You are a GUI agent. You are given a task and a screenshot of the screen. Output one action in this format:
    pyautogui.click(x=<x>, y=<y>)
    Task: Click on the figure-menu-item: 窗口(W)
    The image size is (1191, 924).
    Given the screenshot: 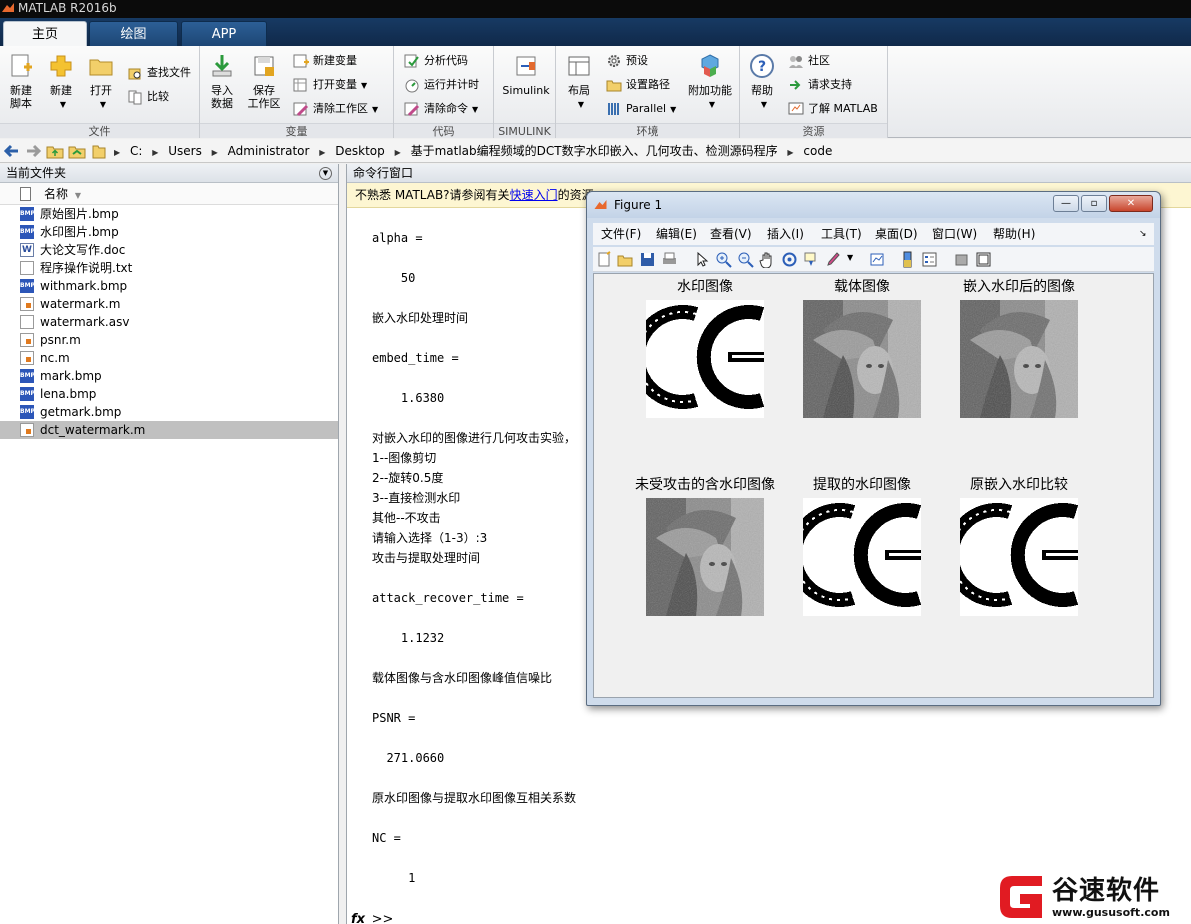 What is the action you would take?
    pyautogui.click(x=954, y=234)
    